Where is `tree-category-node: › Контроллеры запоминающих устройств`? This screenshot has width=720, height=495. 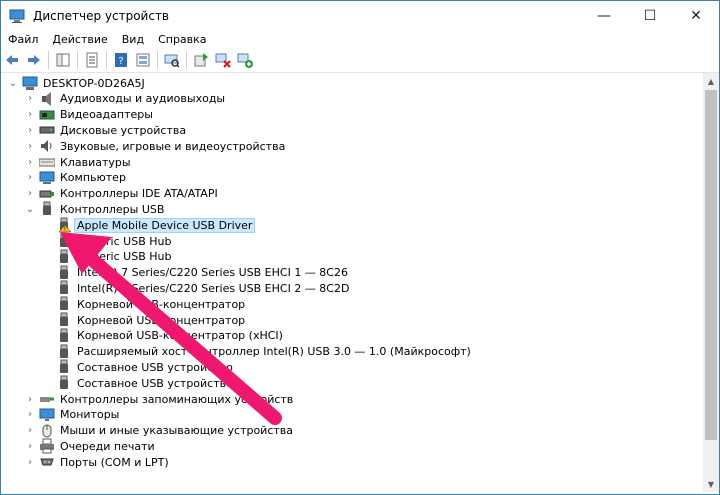
tree-category-node: › Контроллеры запоминающих устройств is located at coordinates (159, 399).